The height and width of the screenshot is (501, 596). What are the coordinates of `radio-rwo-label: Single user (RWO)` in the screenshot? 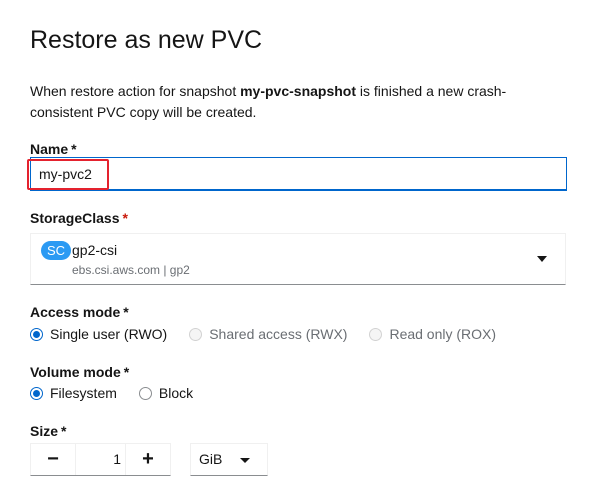 It's located at (109, 334).